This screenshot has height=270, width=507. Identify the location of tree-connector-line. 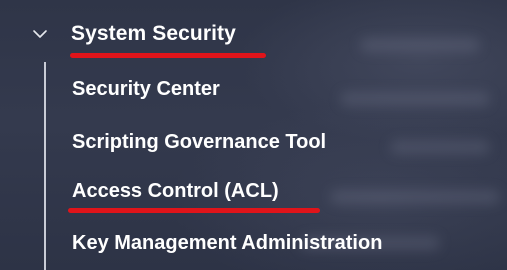
(45, 166).